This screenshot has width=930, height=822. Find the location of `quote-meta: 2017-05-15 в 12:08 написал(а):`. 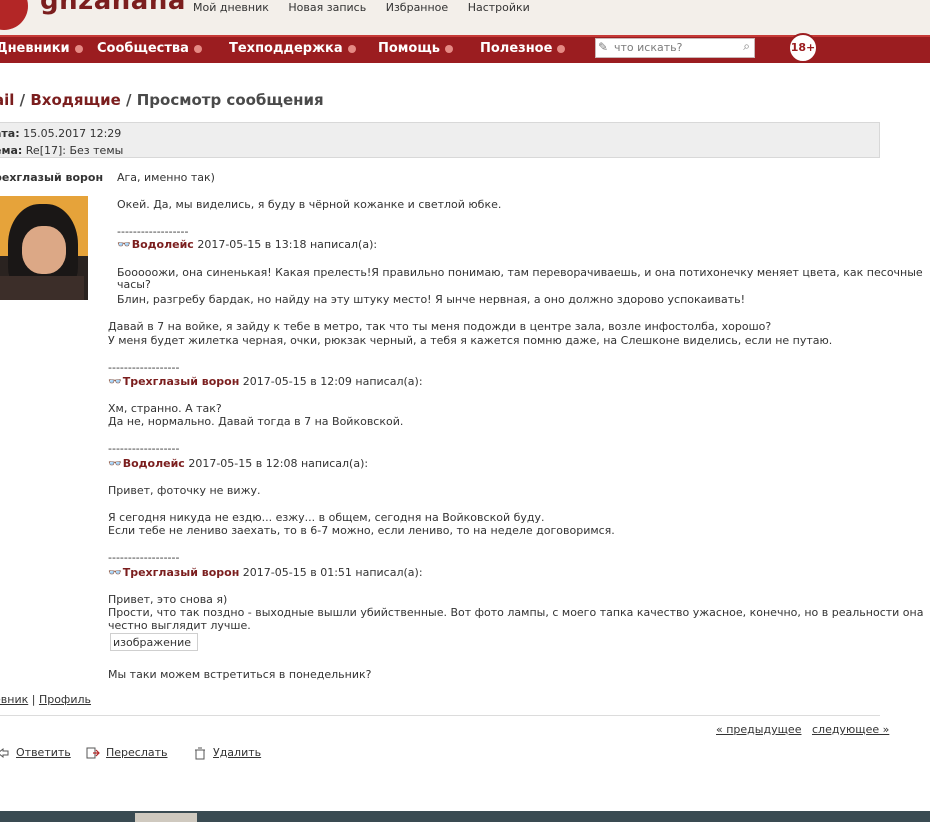

quote-meta: 2017-05-15 в 12:08 написал(а): is located at coordinates (278, 463).